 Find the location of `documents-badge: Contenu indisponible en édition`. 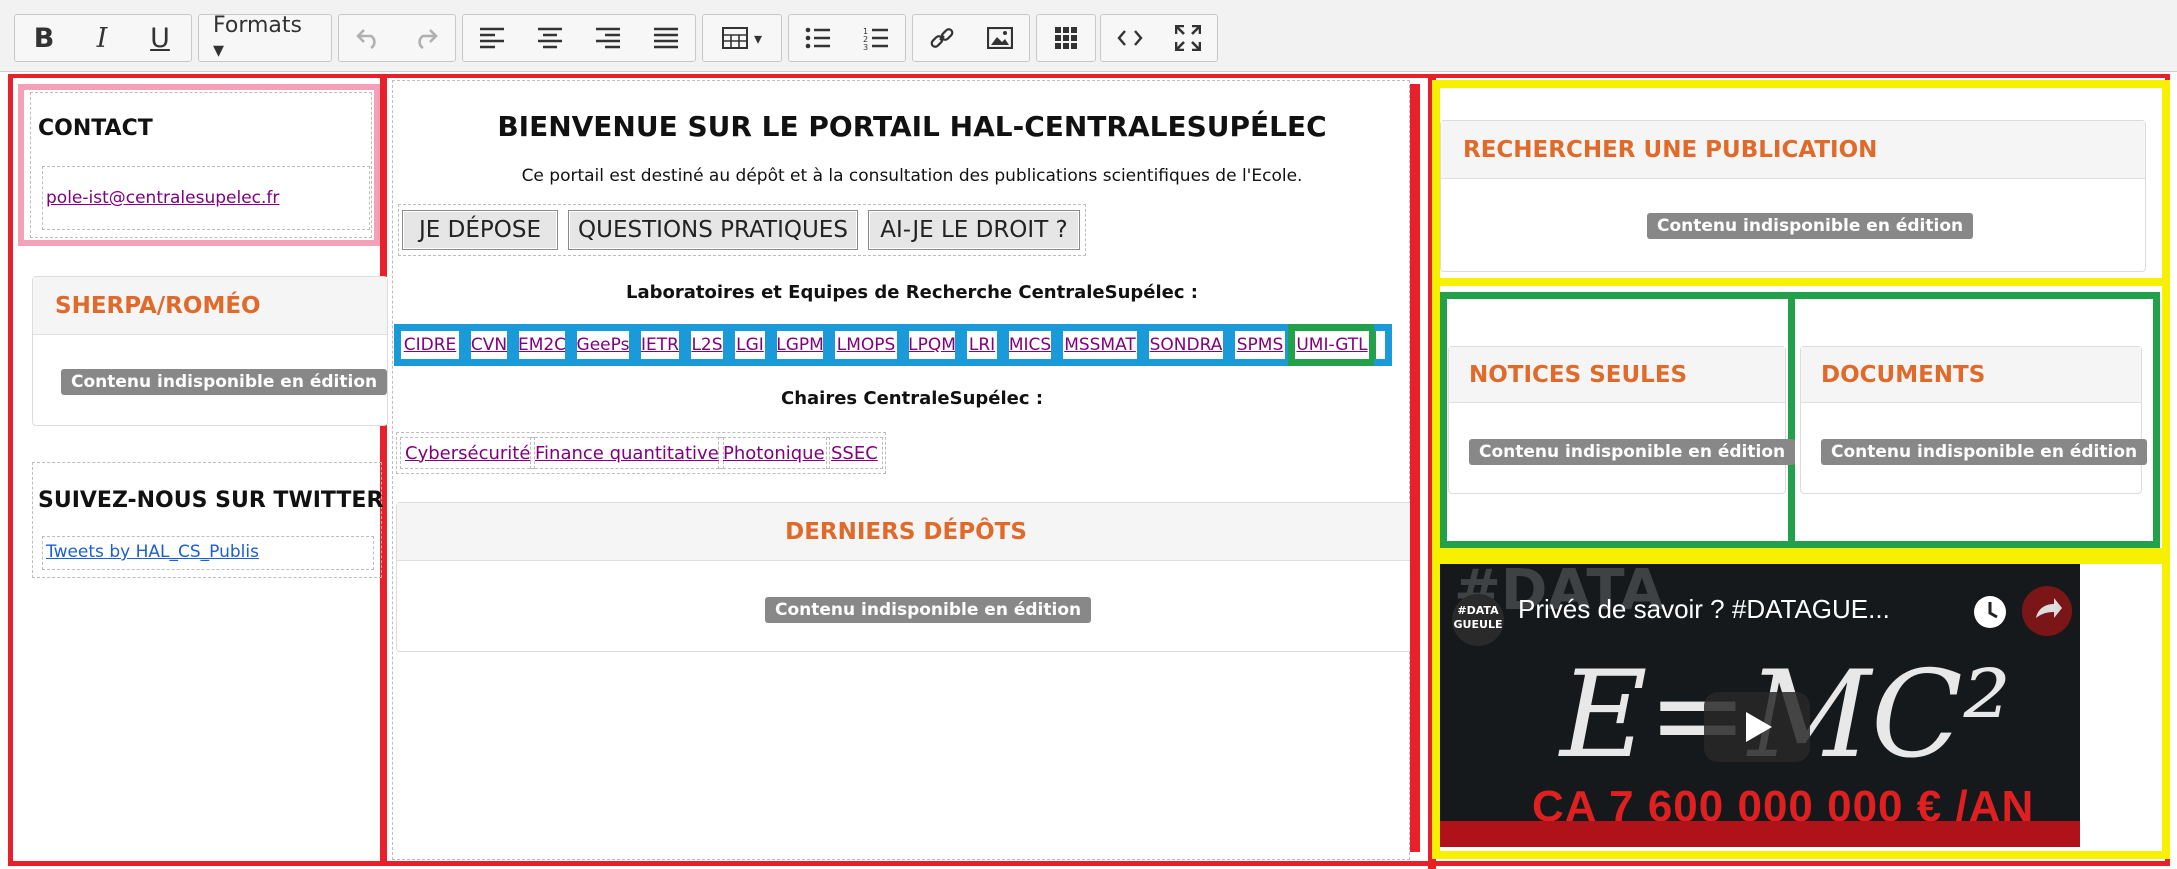

documents-badge: Contenu indisponible en édition is located at coordinates (1984, 452).